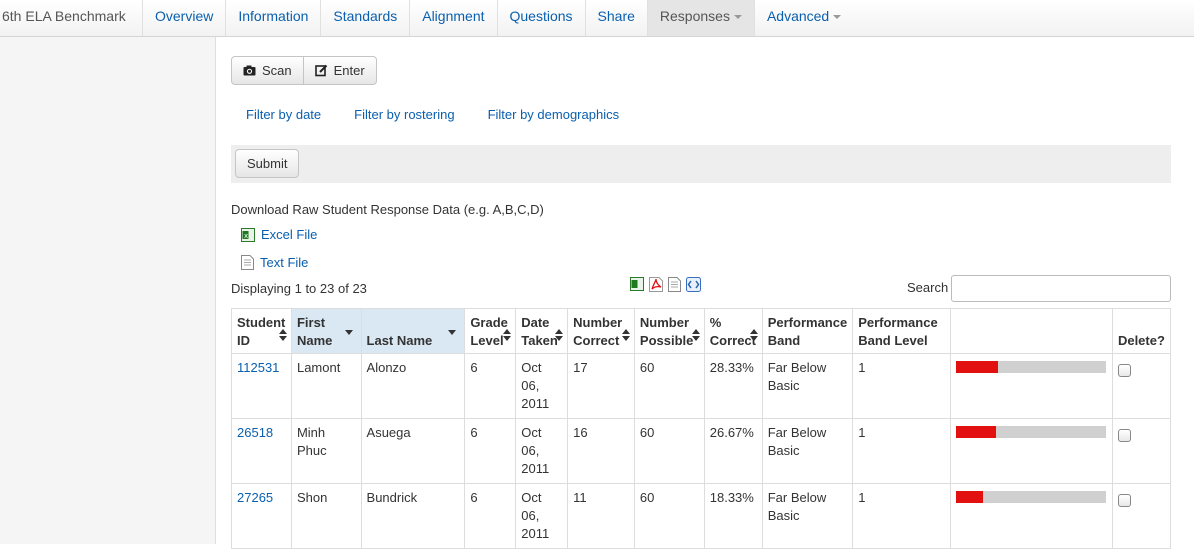 Image resolution: width=1194 pixels, height=549 pixels. Describe the element at coordinates (258, 367) in the screenshot. I see `student-id-link: 112531` at that location.